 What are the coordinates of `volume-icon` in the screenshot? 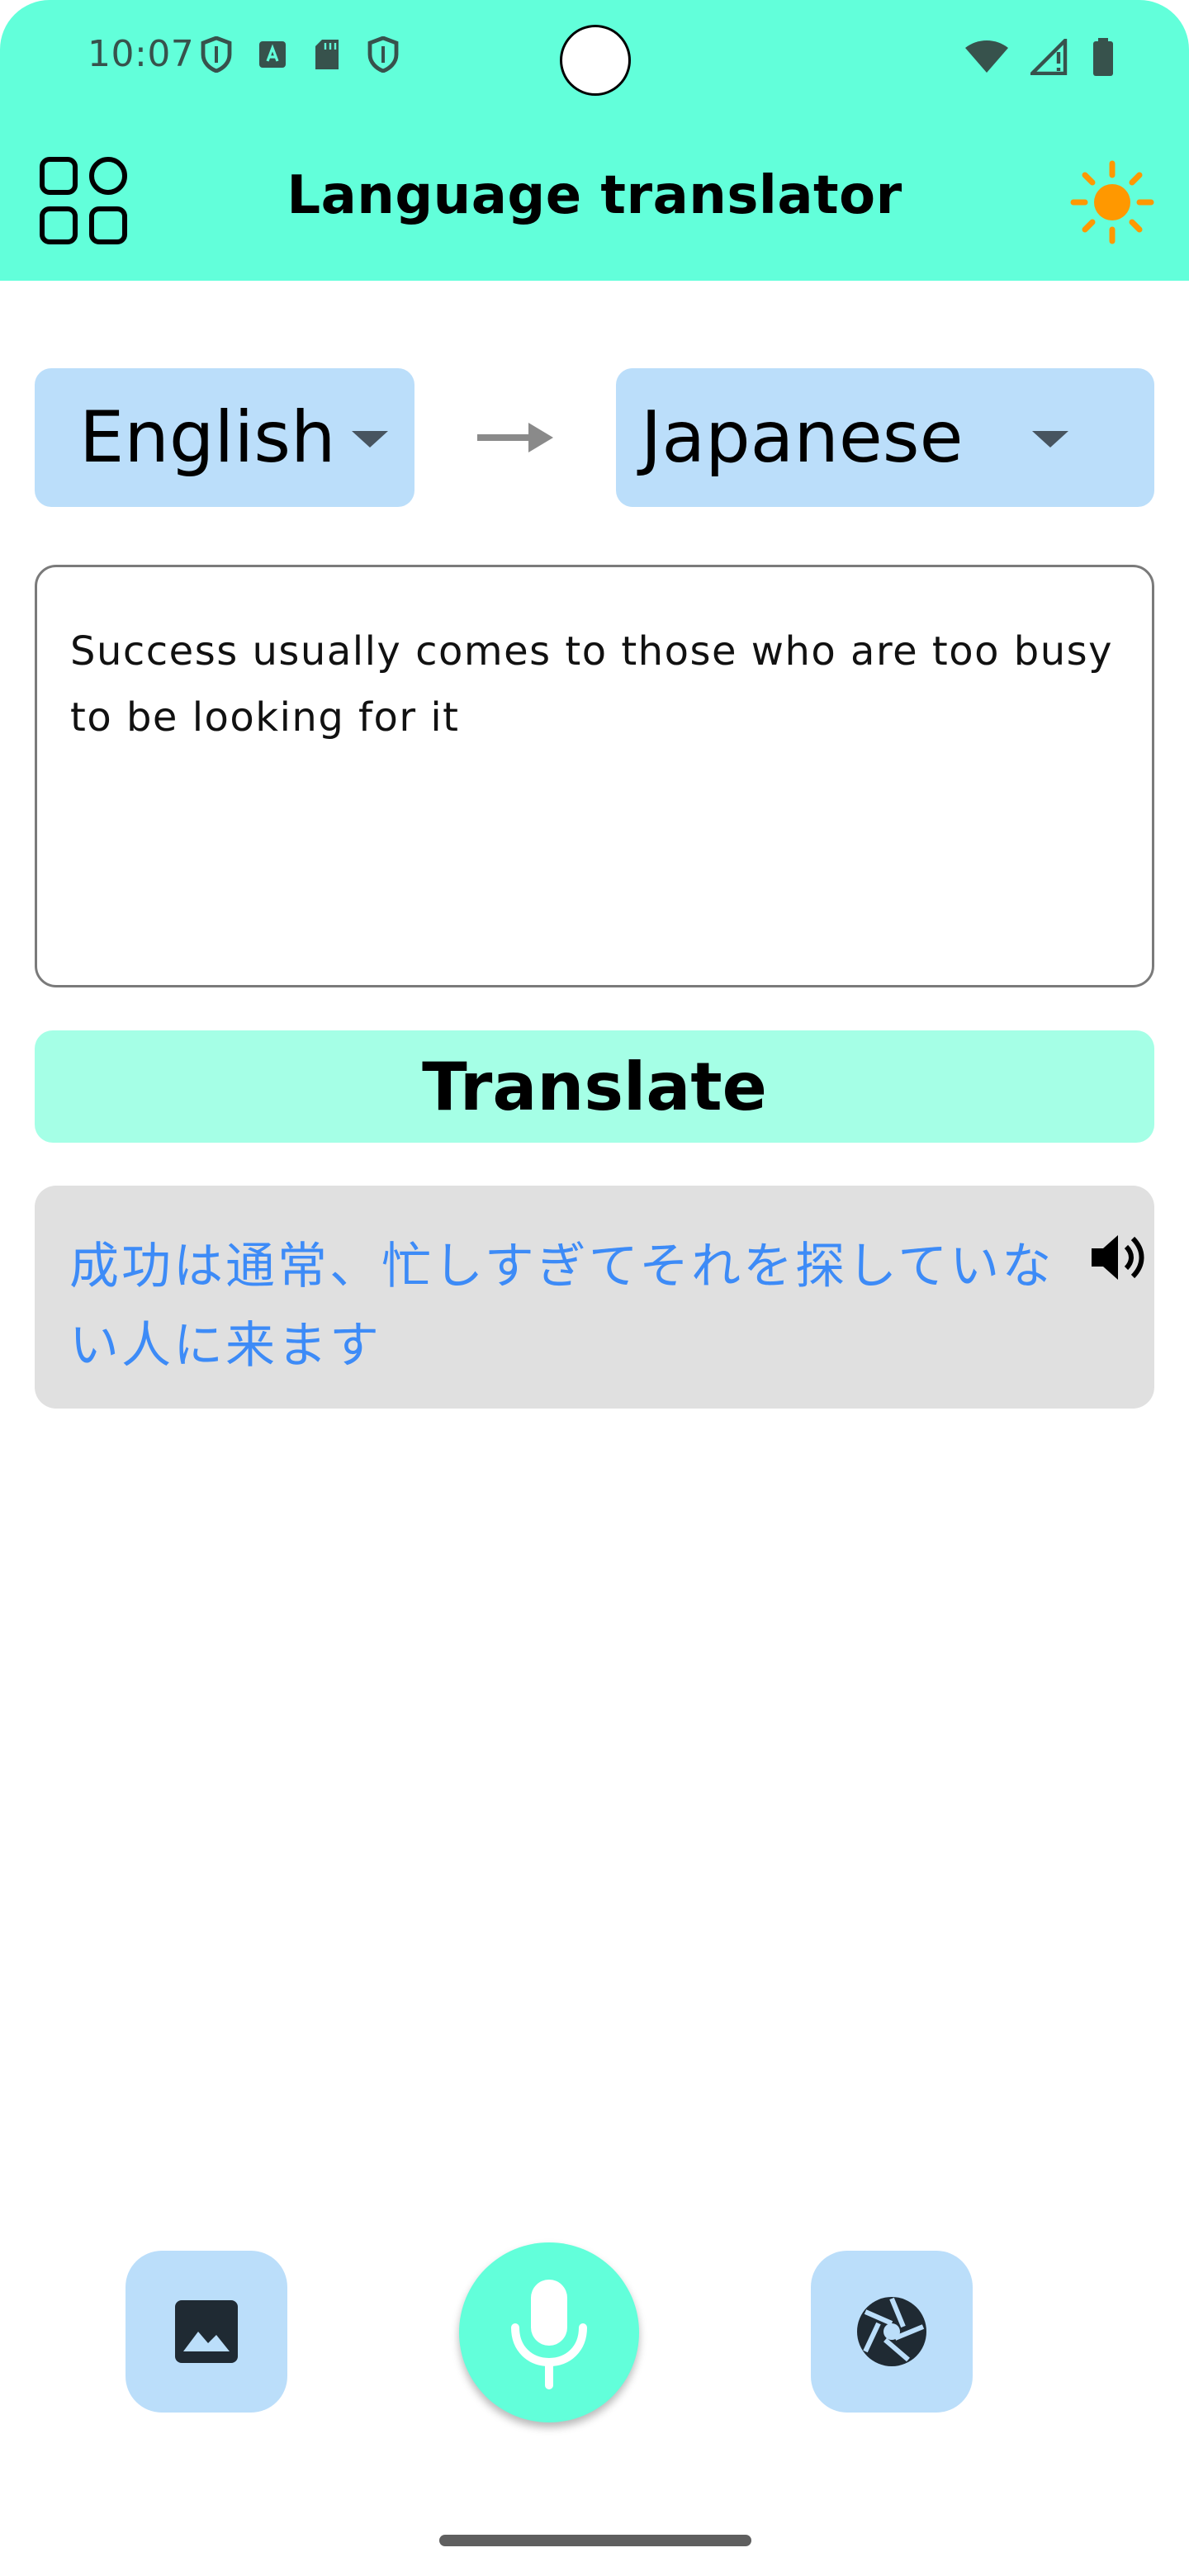 It's located at (1118, 1257).